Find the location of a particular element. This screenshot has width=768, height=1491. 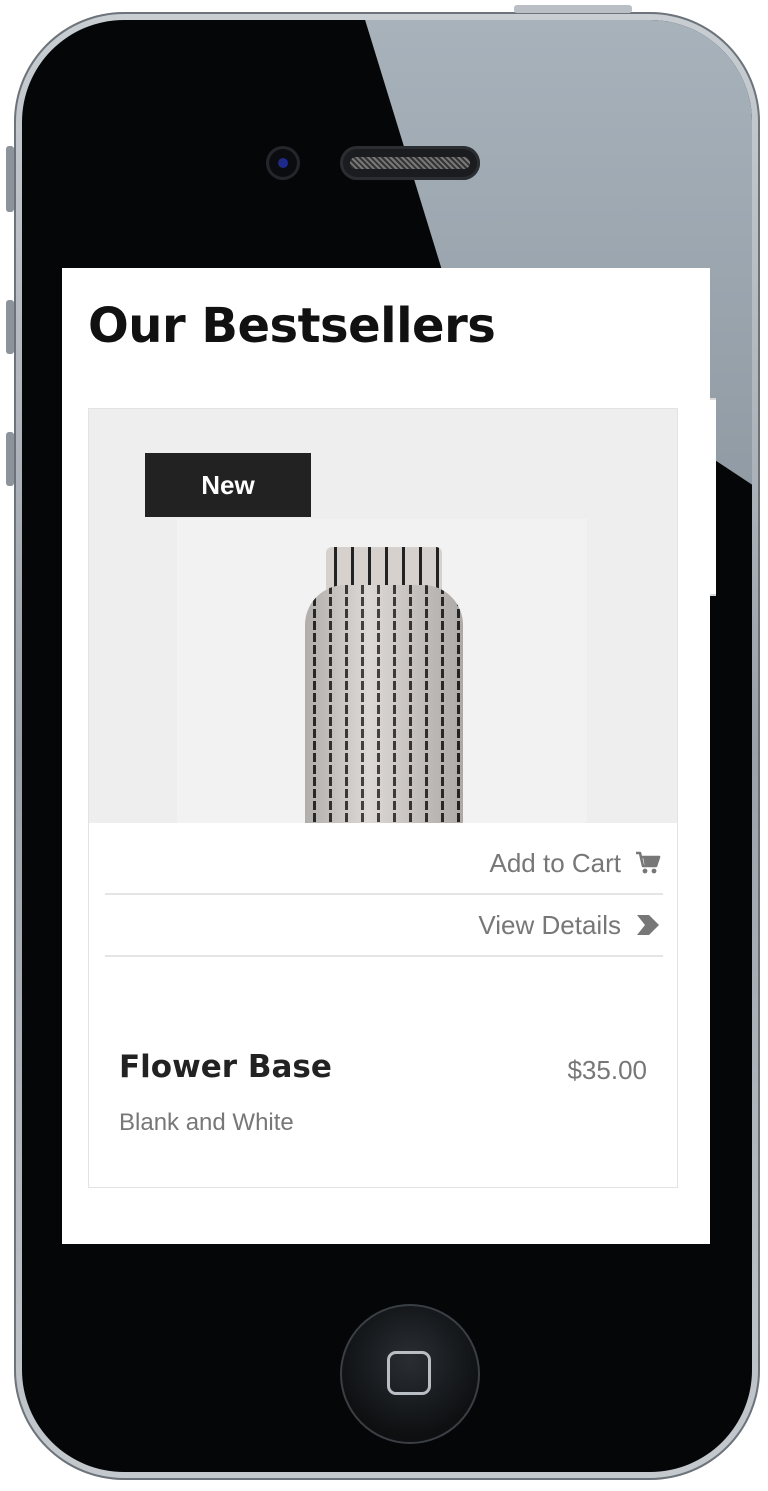

earpiece-speaker is located at coordinates (410, 163).